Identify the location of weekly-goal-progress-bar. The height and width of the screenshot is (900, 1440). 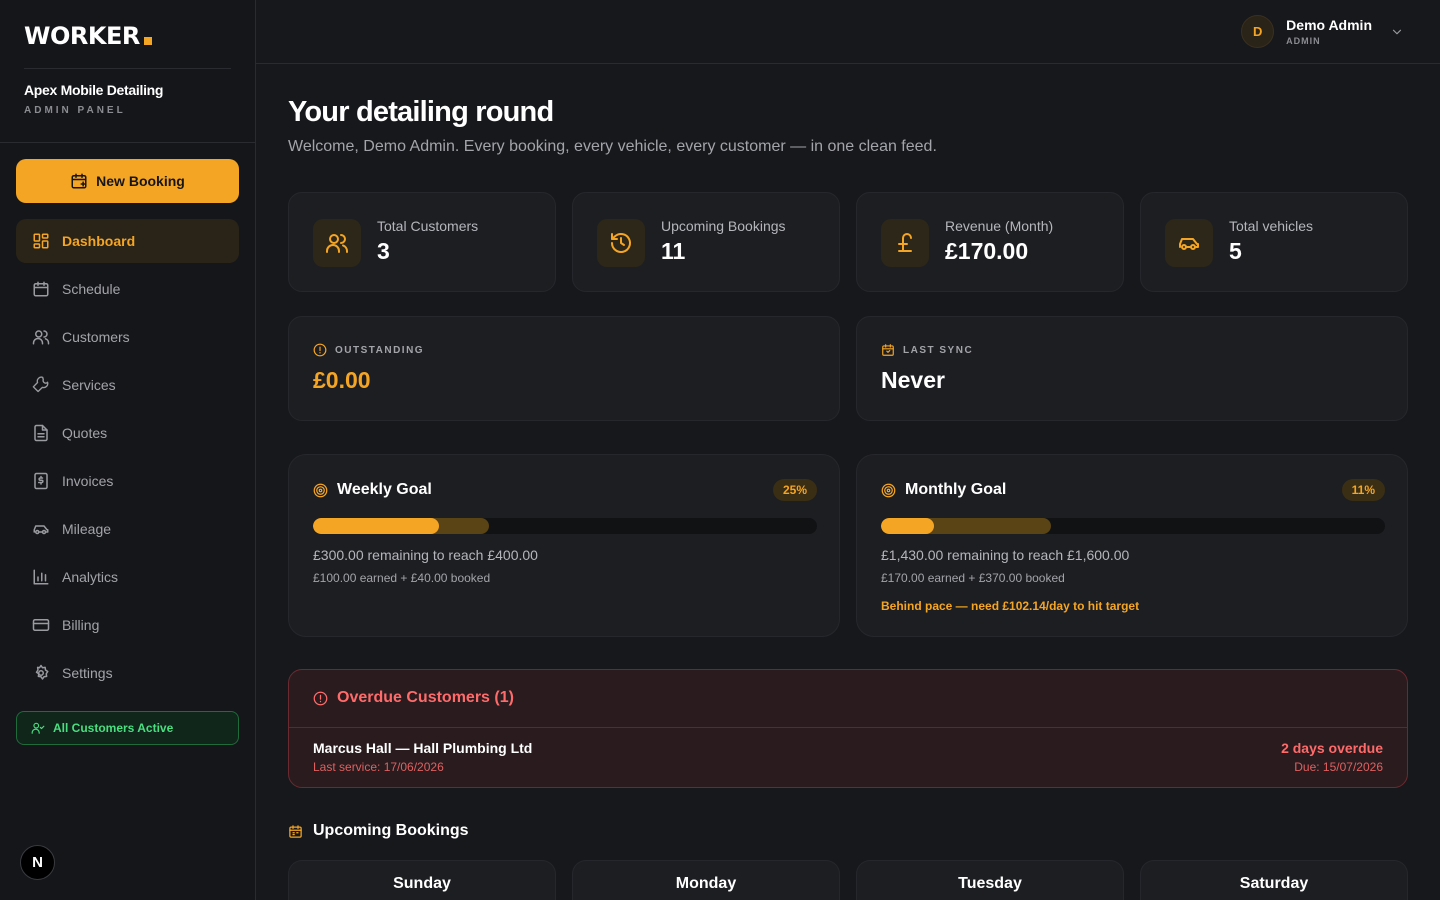
(565, 526).